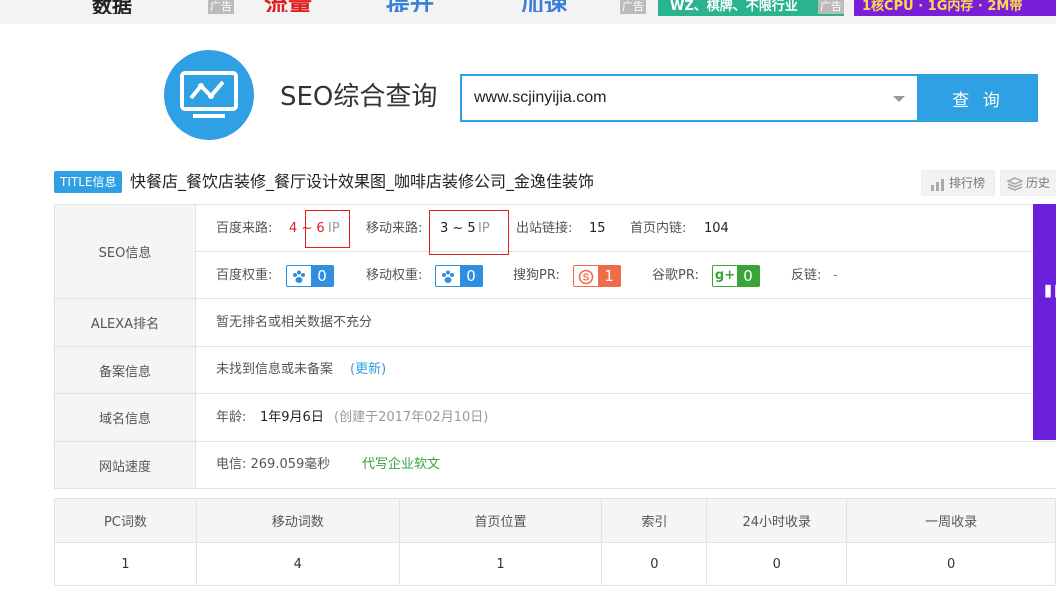 Image resolution: width=1056 pixels, height=595 pixels. I want to click on site-logo, so click(209, 95).